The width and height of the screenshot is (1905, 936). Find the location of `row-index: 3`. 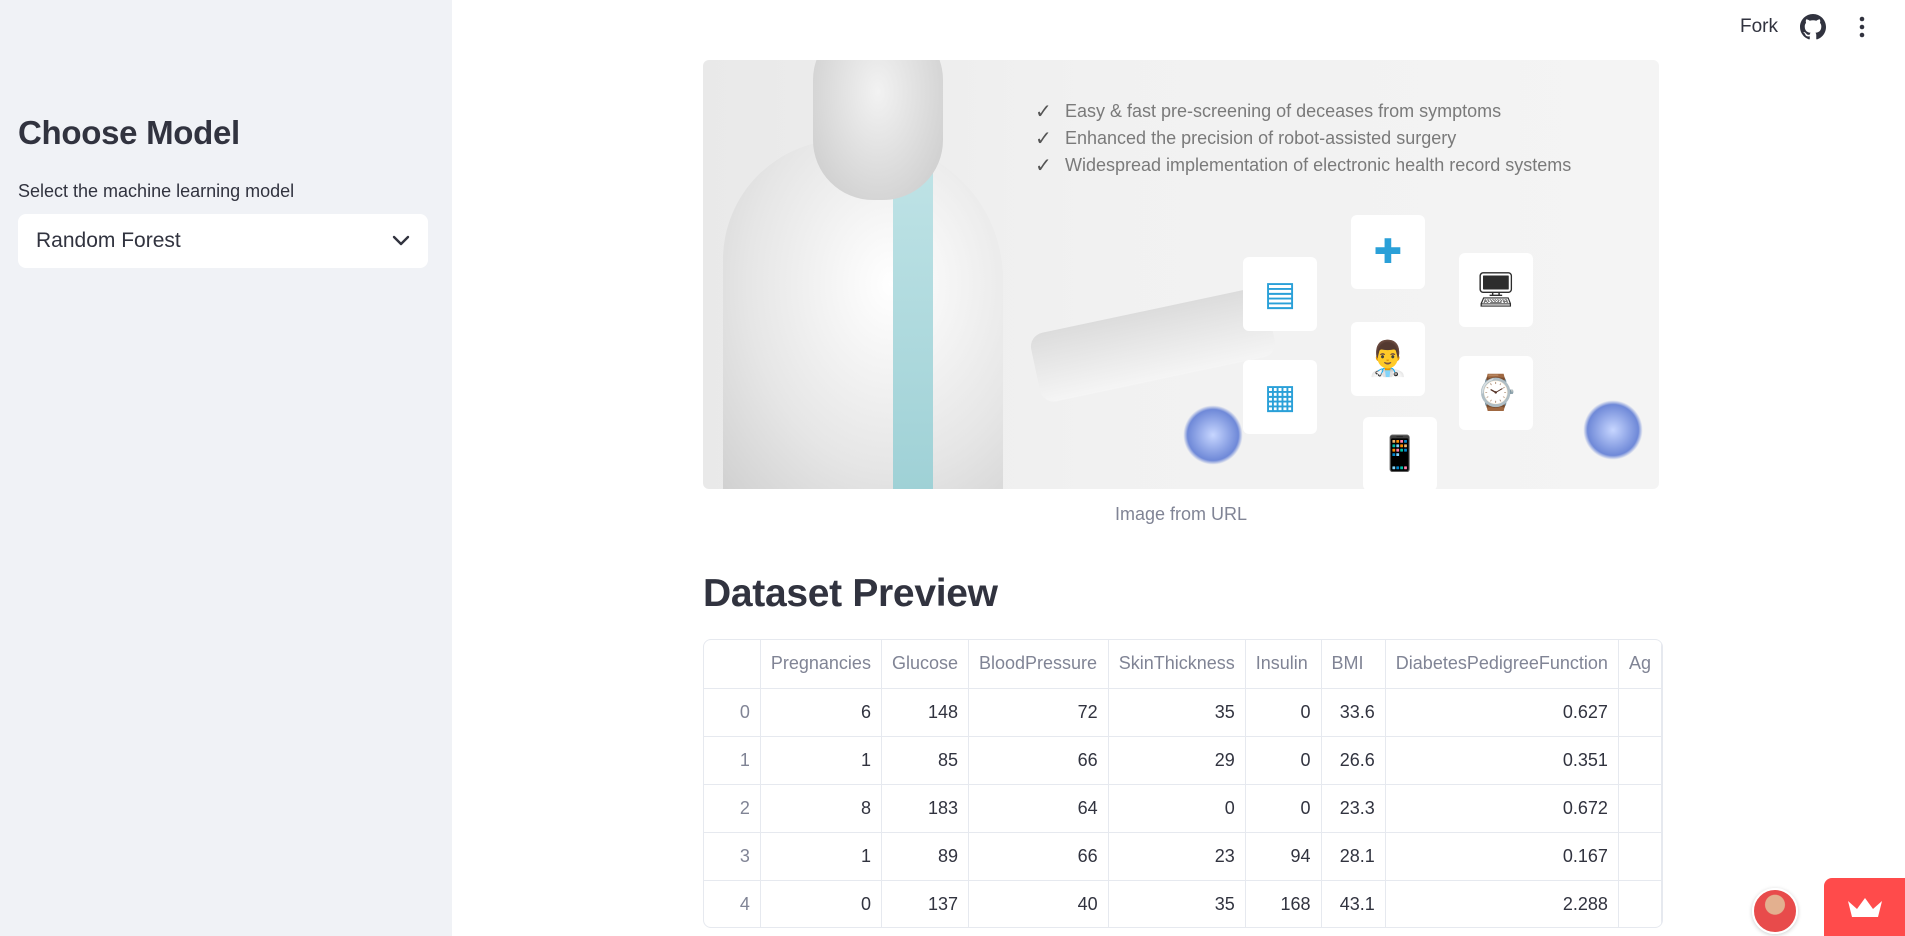

row-index: 3 is located at coordinates (732, 856).